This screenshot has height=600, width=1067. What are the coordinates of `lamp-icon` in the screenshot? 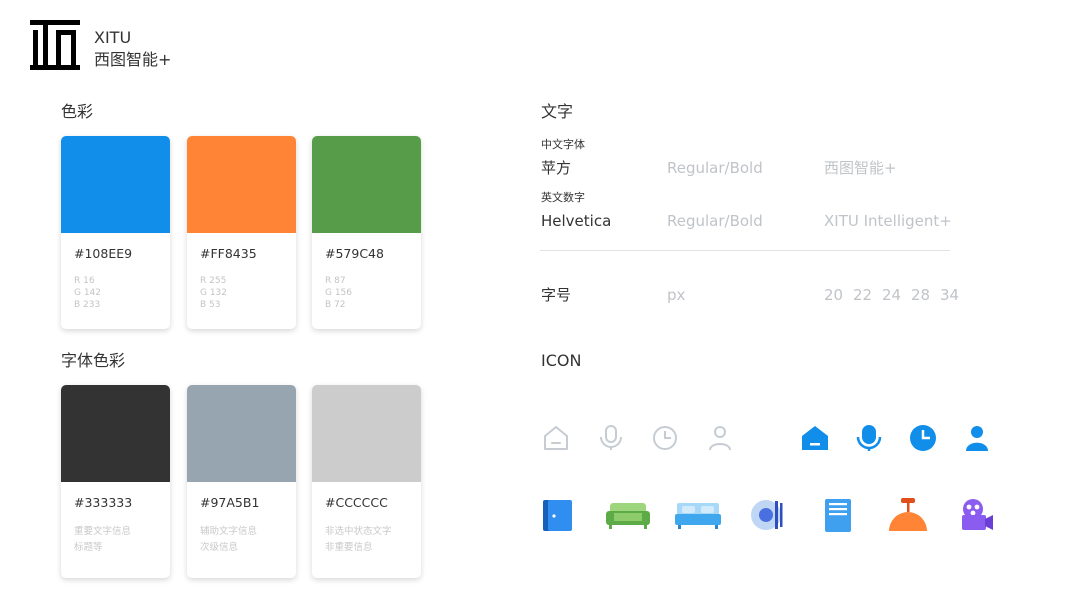 It's located at (908, 514).